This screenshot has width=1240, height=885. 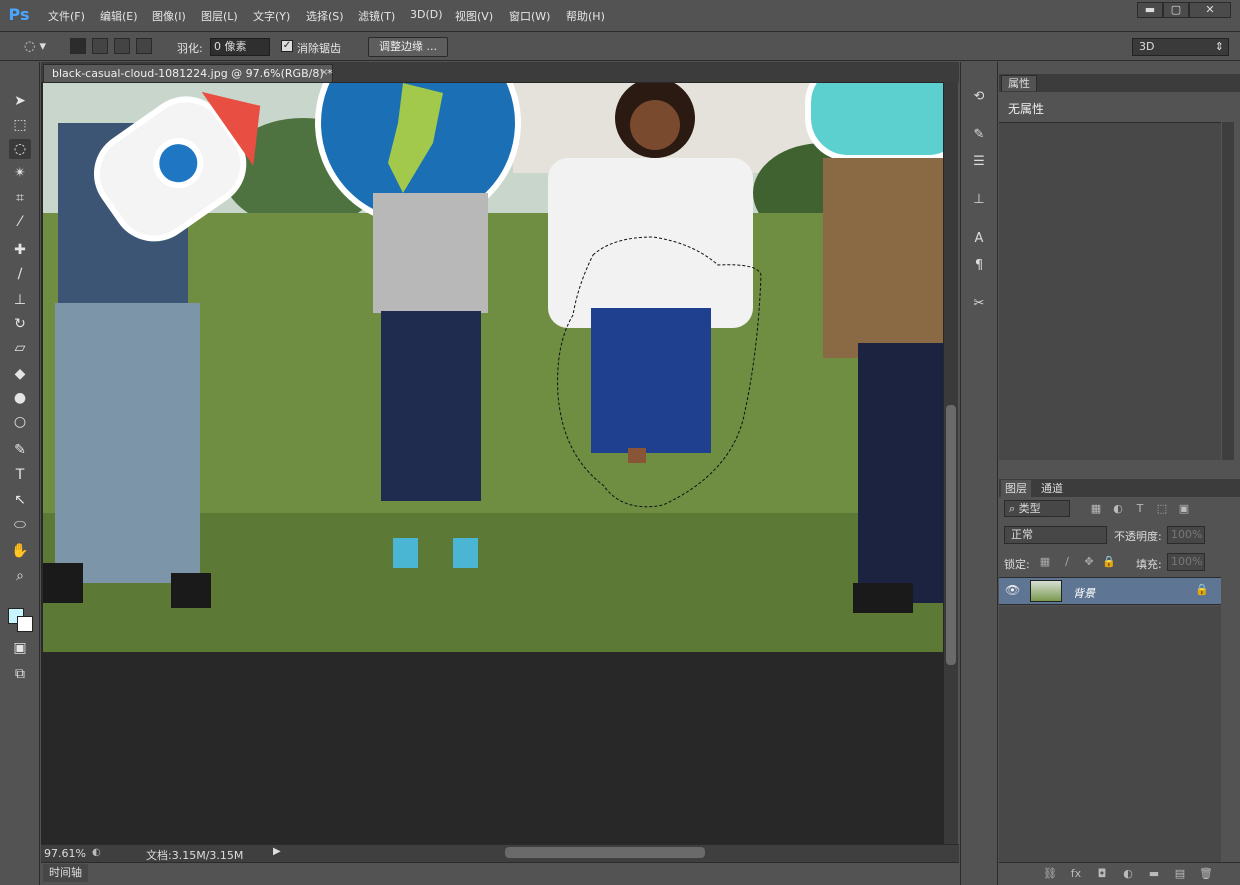 What do you see at coordinates (1026, 109) in the screenshot?
I see `no-properties-text: 无属性` at bounding box center [1026, 109].